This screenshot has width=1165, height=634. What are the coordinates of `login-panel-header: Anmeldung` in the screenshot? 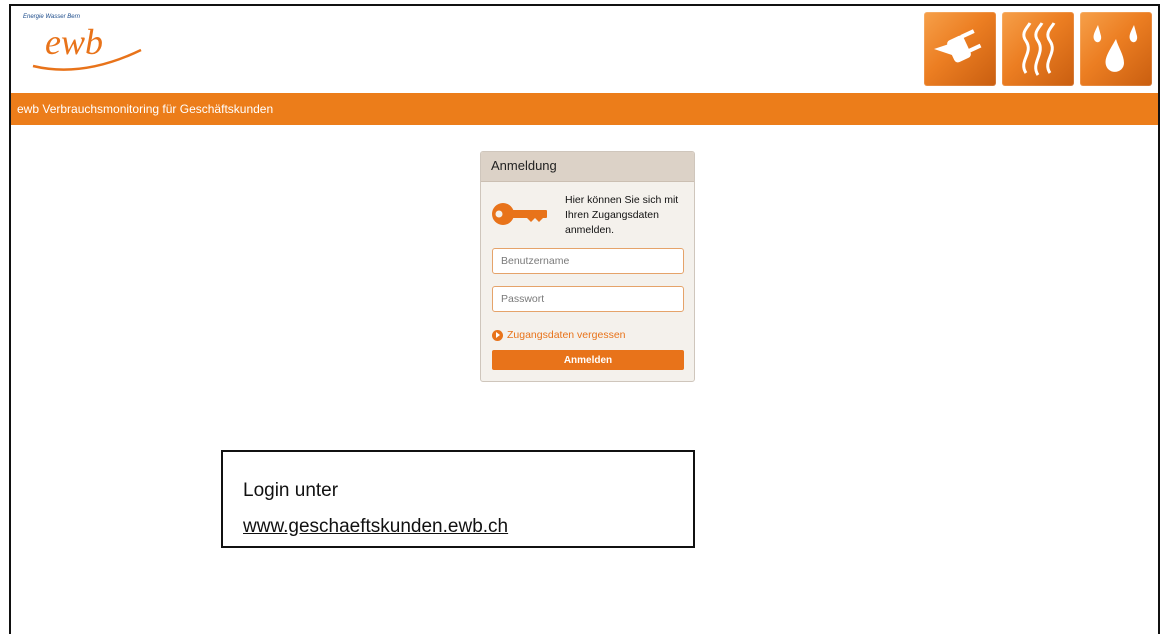 It's located at (587, 167).